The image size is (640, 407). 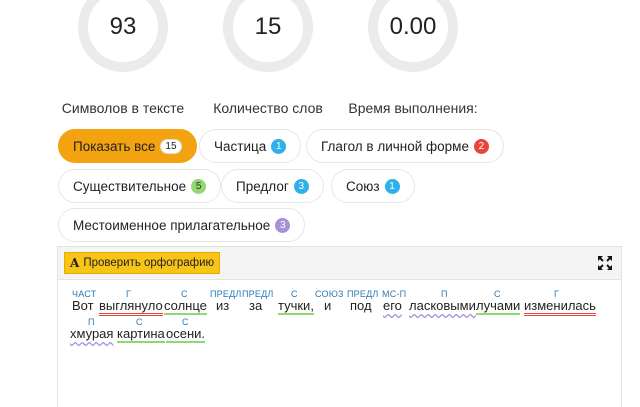 What do you see at coordinates (240, 146) in the screenshot?
I see `filter-label: Частица` at bounding box center [240, 146].